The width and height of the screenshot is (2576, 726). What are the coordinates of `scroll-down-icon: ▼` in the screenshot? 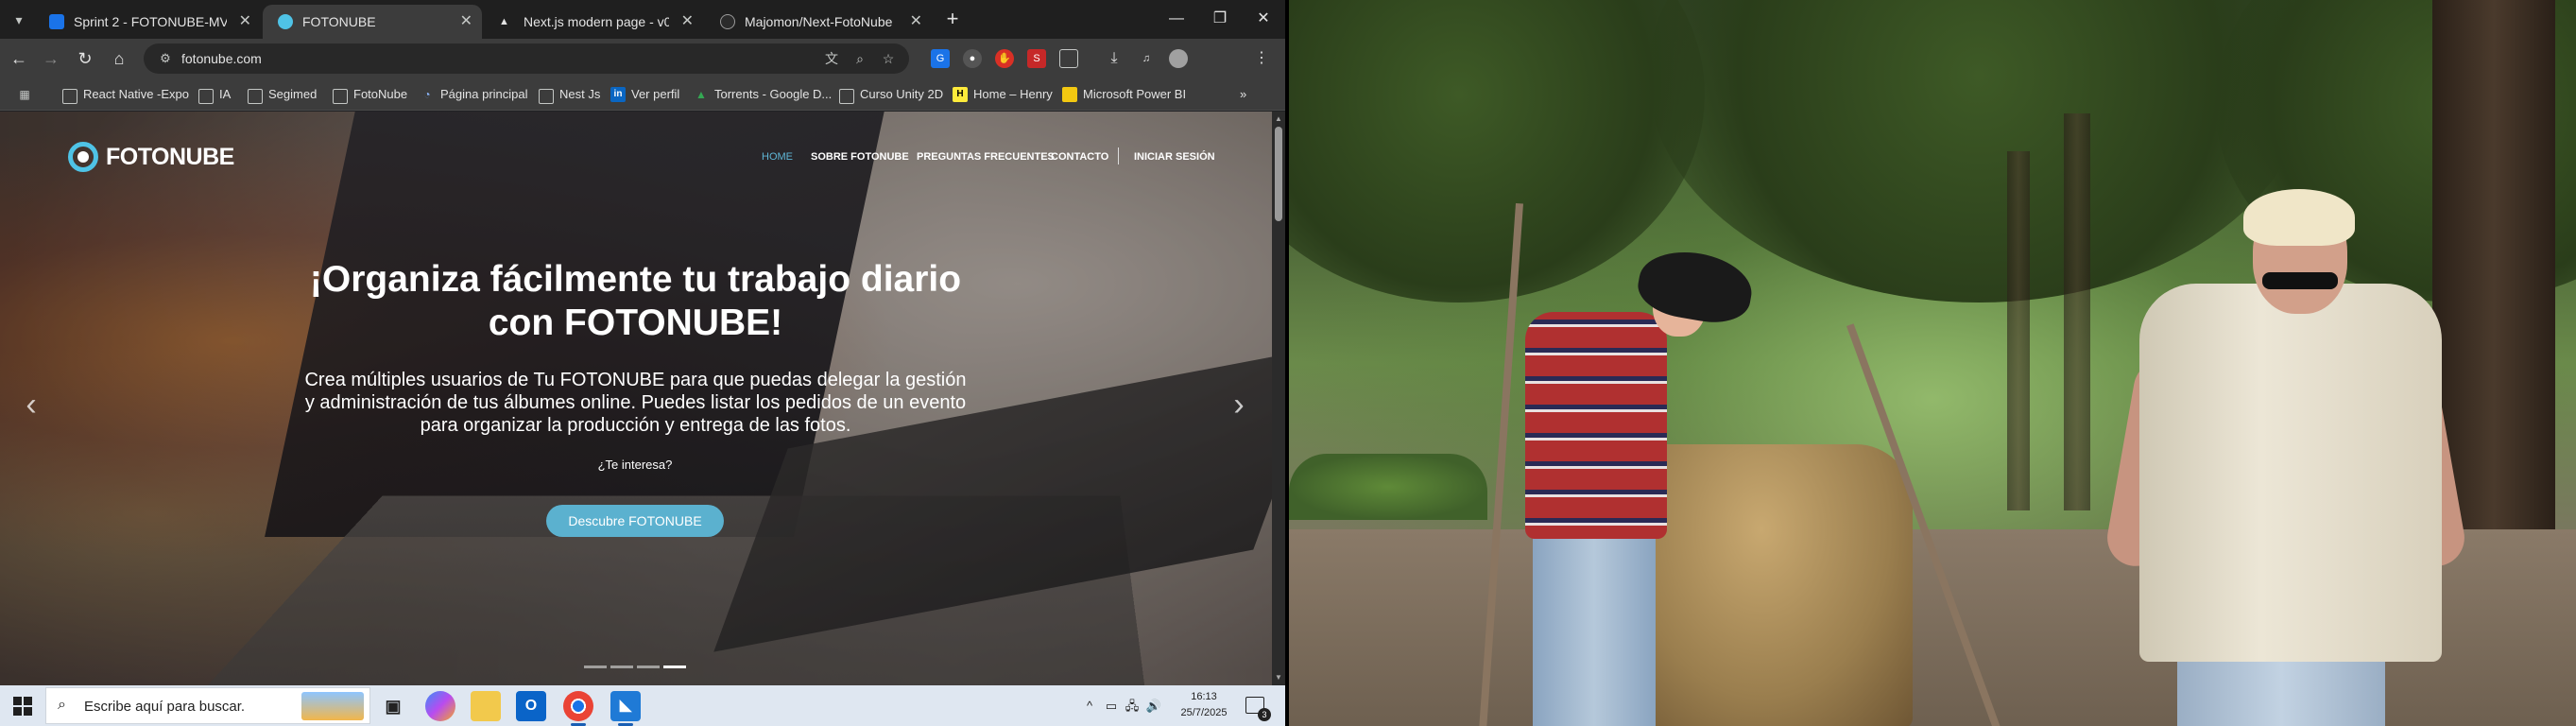 It's located at (1278, 678).